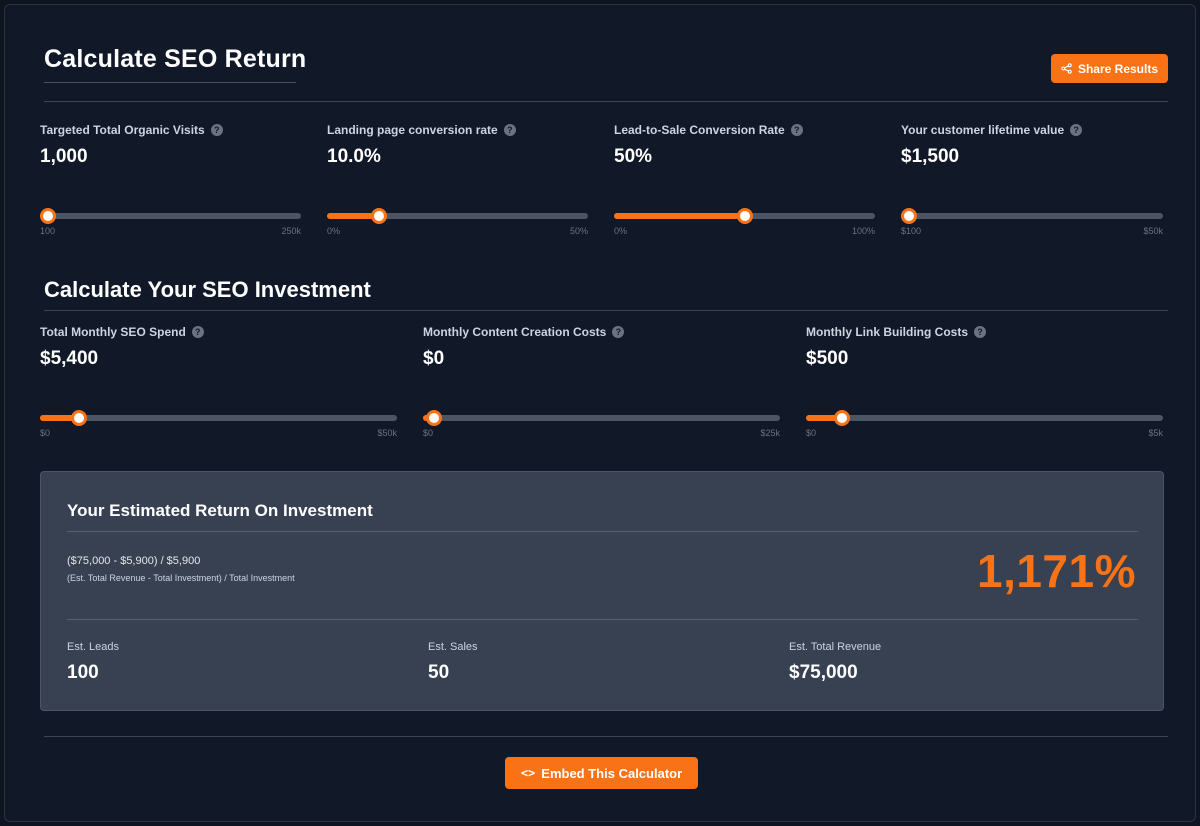  Describe the element at coordinates (83, 672) in the screenshot. I see `stat-value-leads: 100` at that location.